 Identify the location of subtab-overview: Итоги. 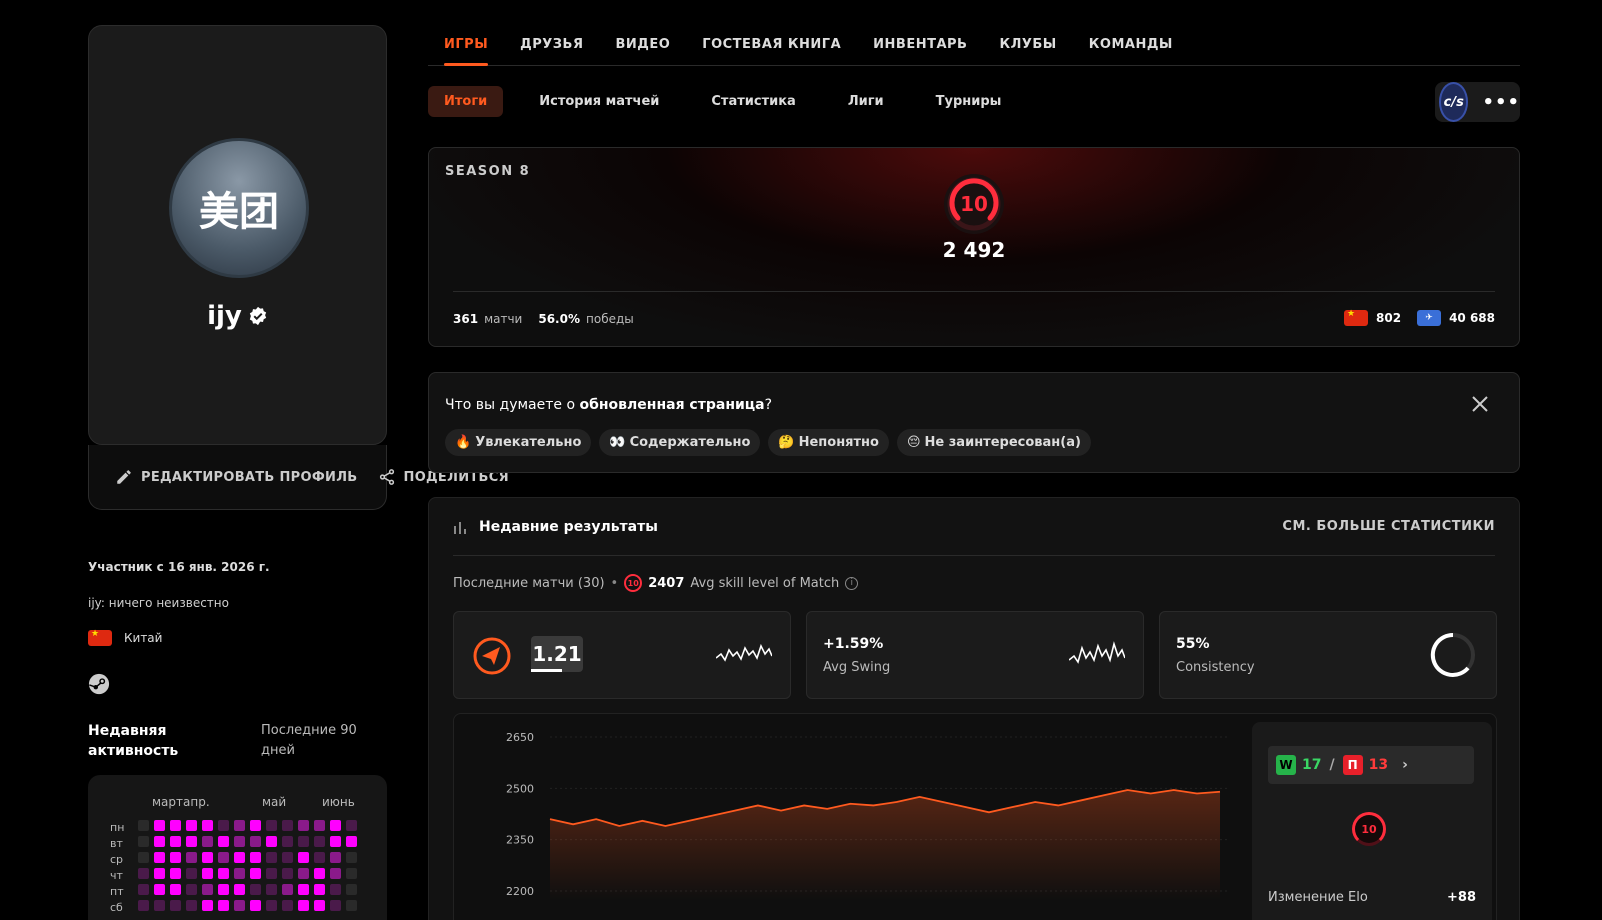
(466, 101).